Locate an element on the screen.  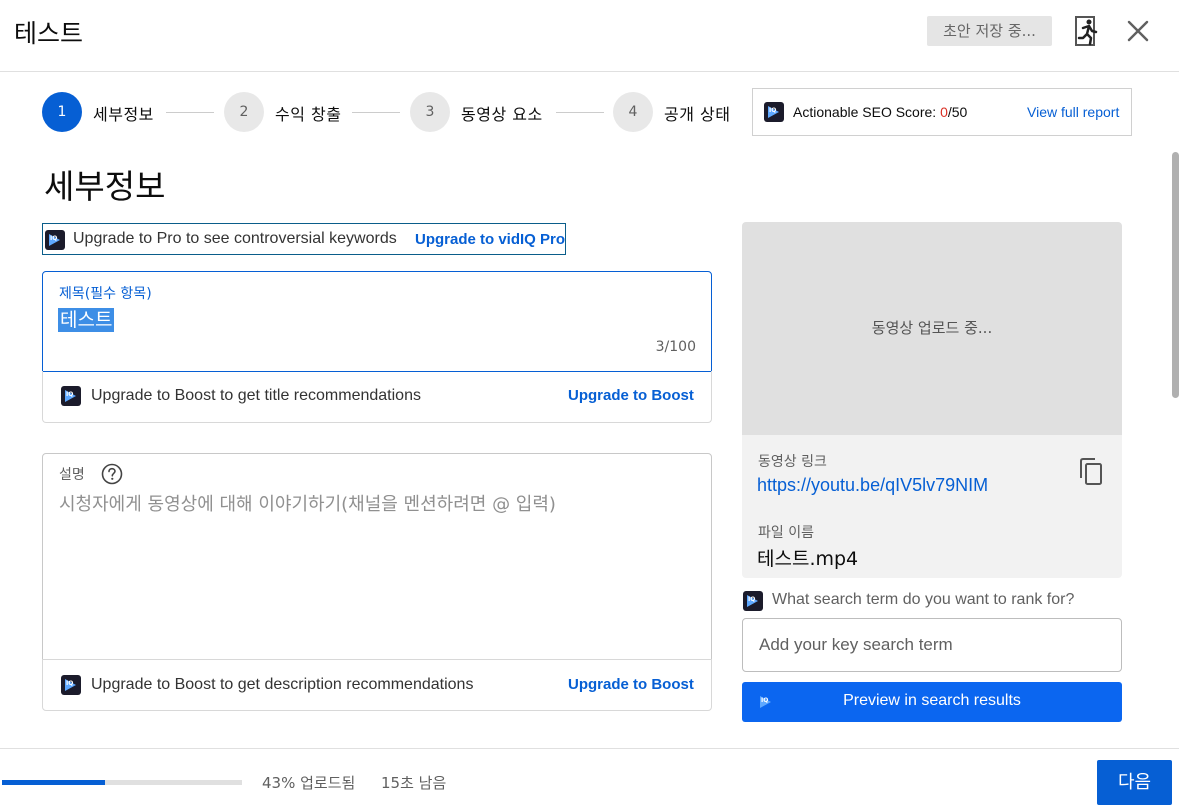
running-exit-icon is located at coordinates (1087, 31).